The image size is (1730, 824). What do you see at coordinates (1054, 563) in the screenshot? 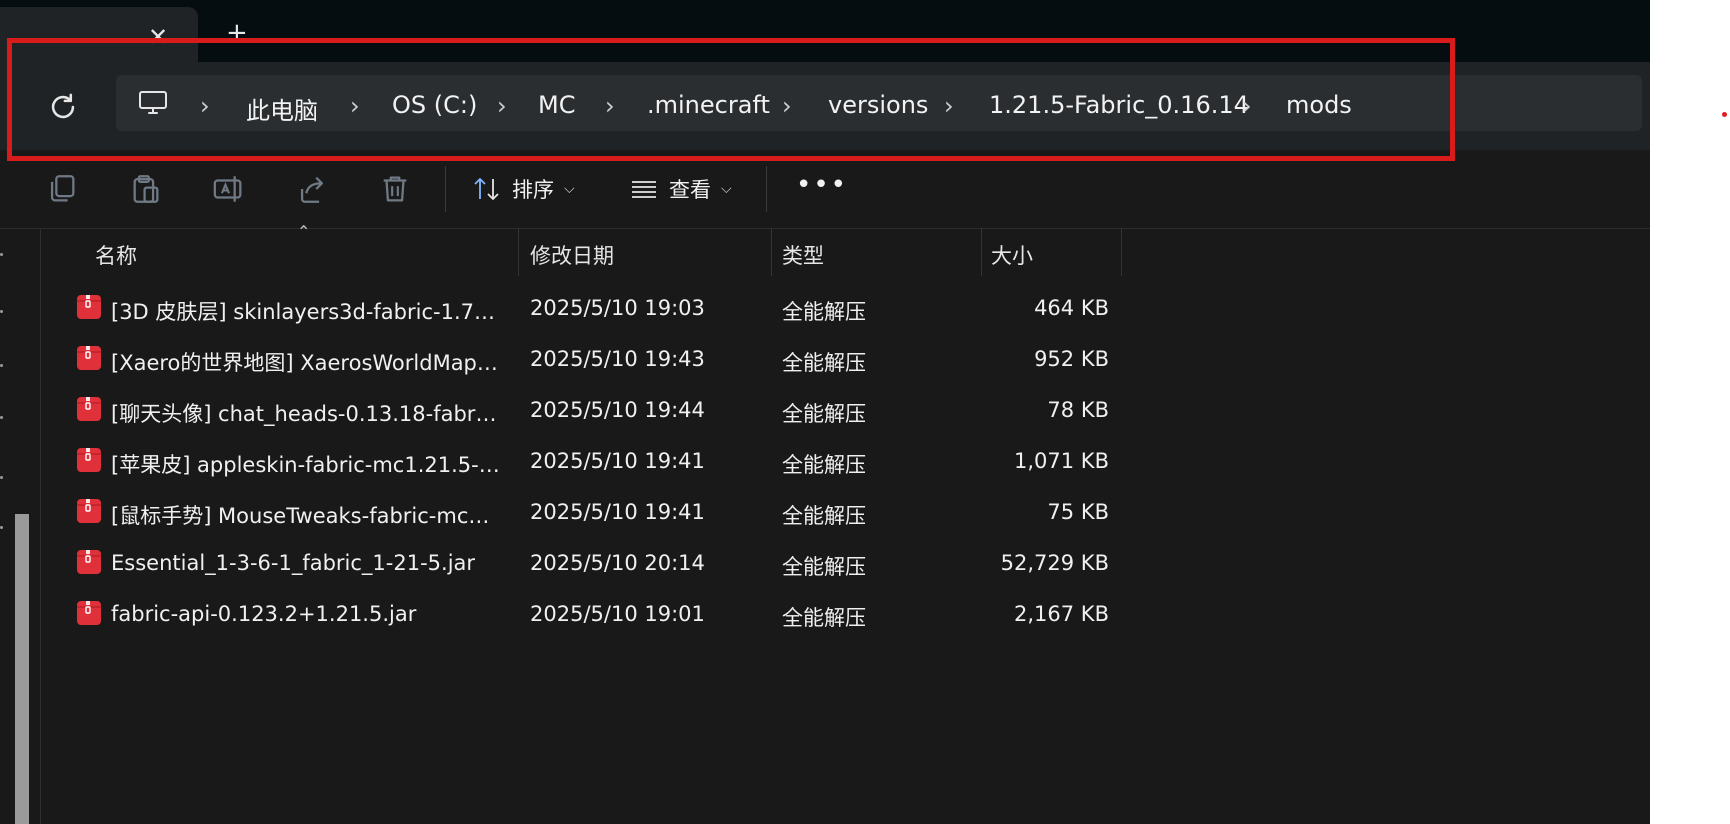
I see `file-size: 52,729 KB` at bounding box center [1054, 563].